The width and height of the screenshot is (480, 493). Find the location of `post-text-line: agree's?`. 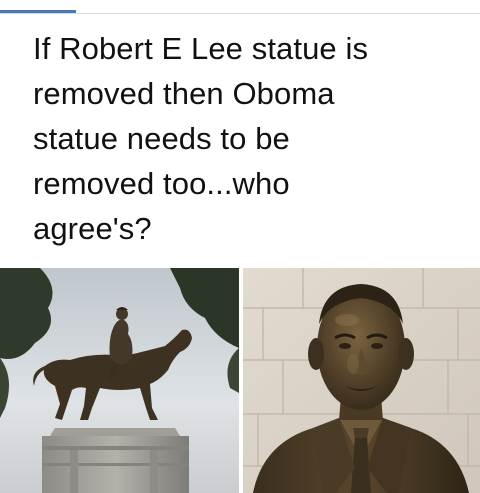

post-text-line: agree's? is located at coordinates (92, 228).